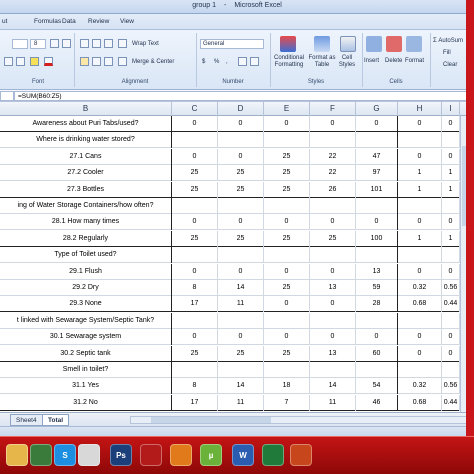  What do you see at coordinates (447, 53) in the screenshot?
I see `fill-button: Fill` at bounding box center [447, 53].